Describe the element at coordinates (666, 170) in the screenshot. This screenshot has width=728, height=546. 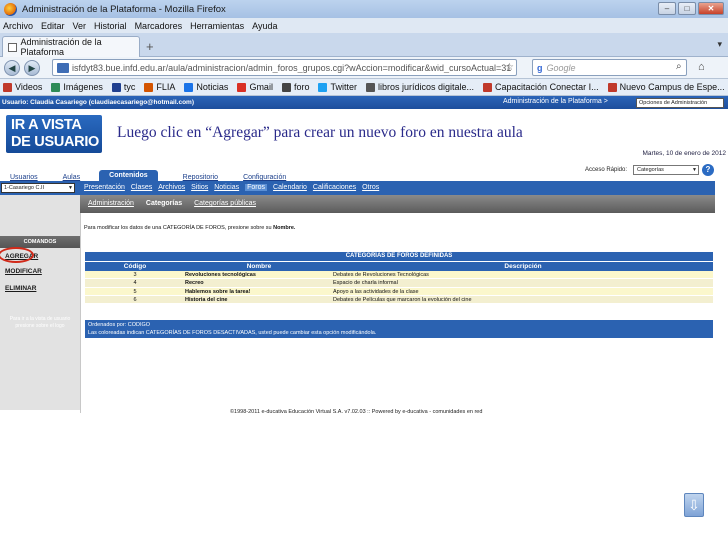
I see `quick-access-select: Categorías` at that location.